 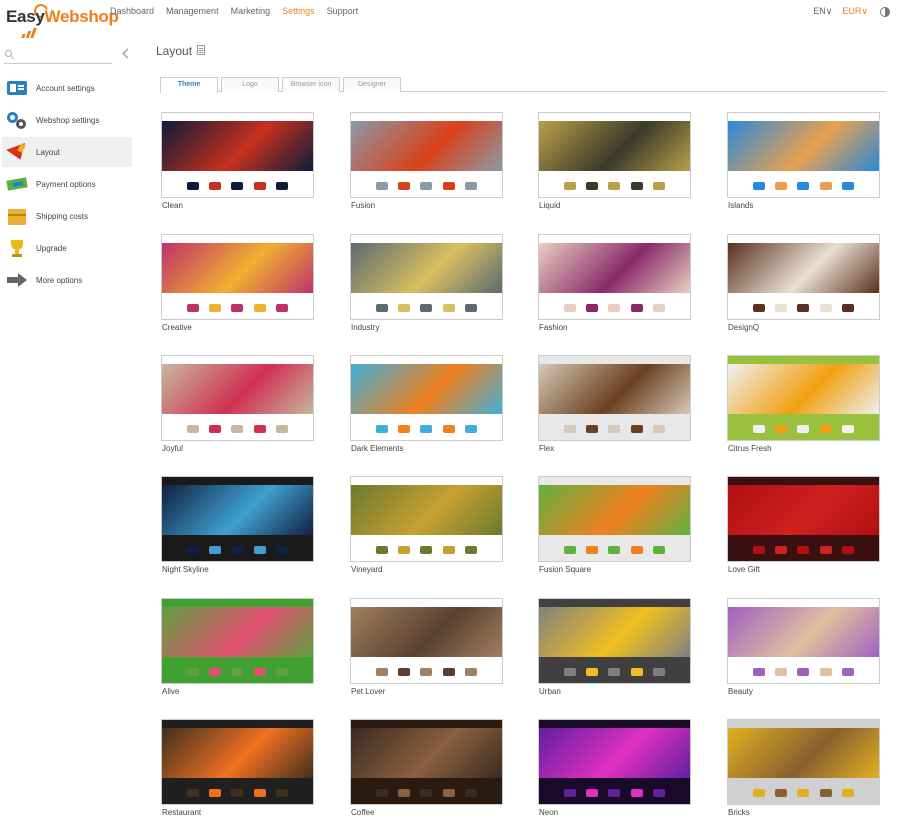 I want to click on sidebar-item-account-settings: Account settings, so click(x=67, y=88).